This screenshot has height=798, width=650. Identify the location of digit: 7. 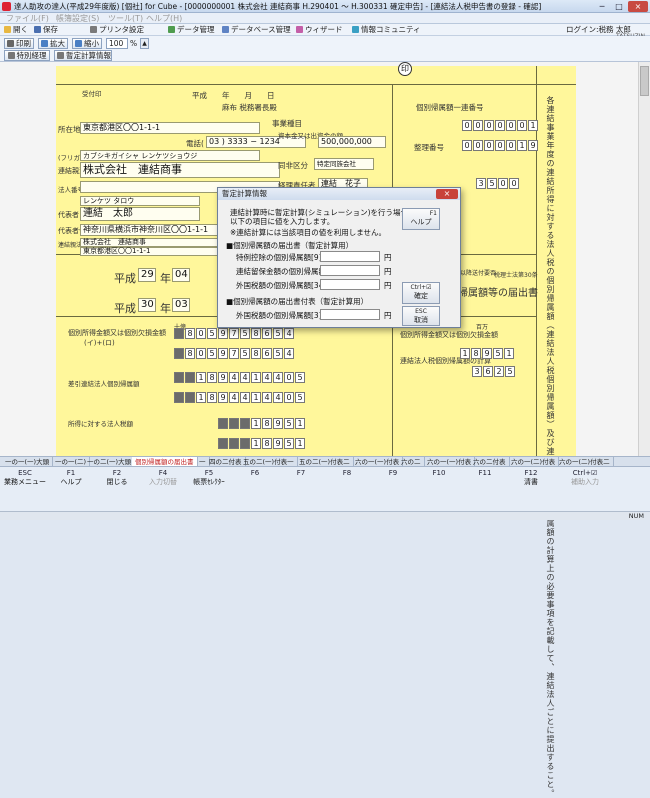
(234, 333).